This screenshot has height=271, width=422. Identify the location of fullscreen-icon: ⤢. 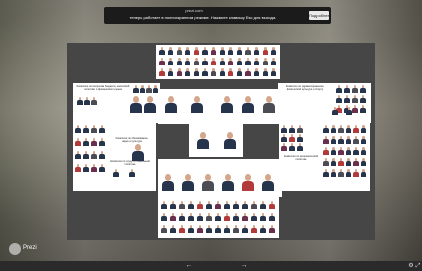
(418, 266).